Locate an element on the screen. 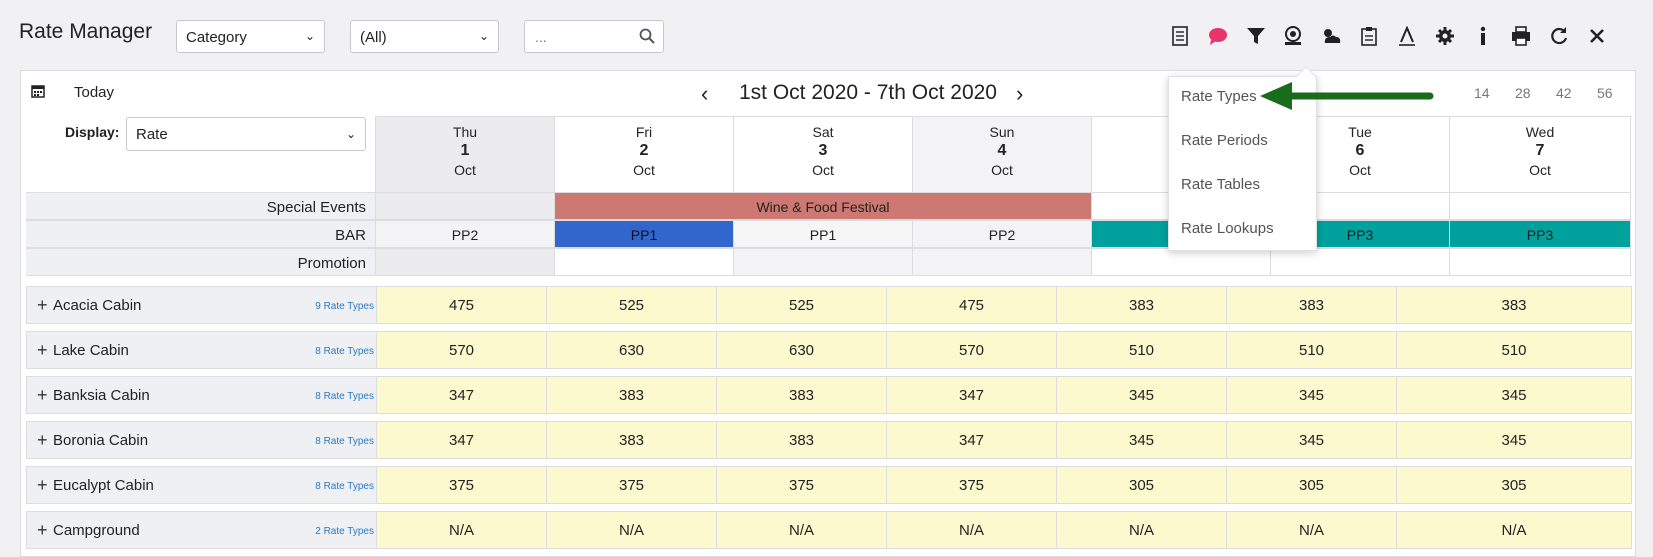 The image size is (1653, 557). today-button: Today is located at coordinates (94, 92).